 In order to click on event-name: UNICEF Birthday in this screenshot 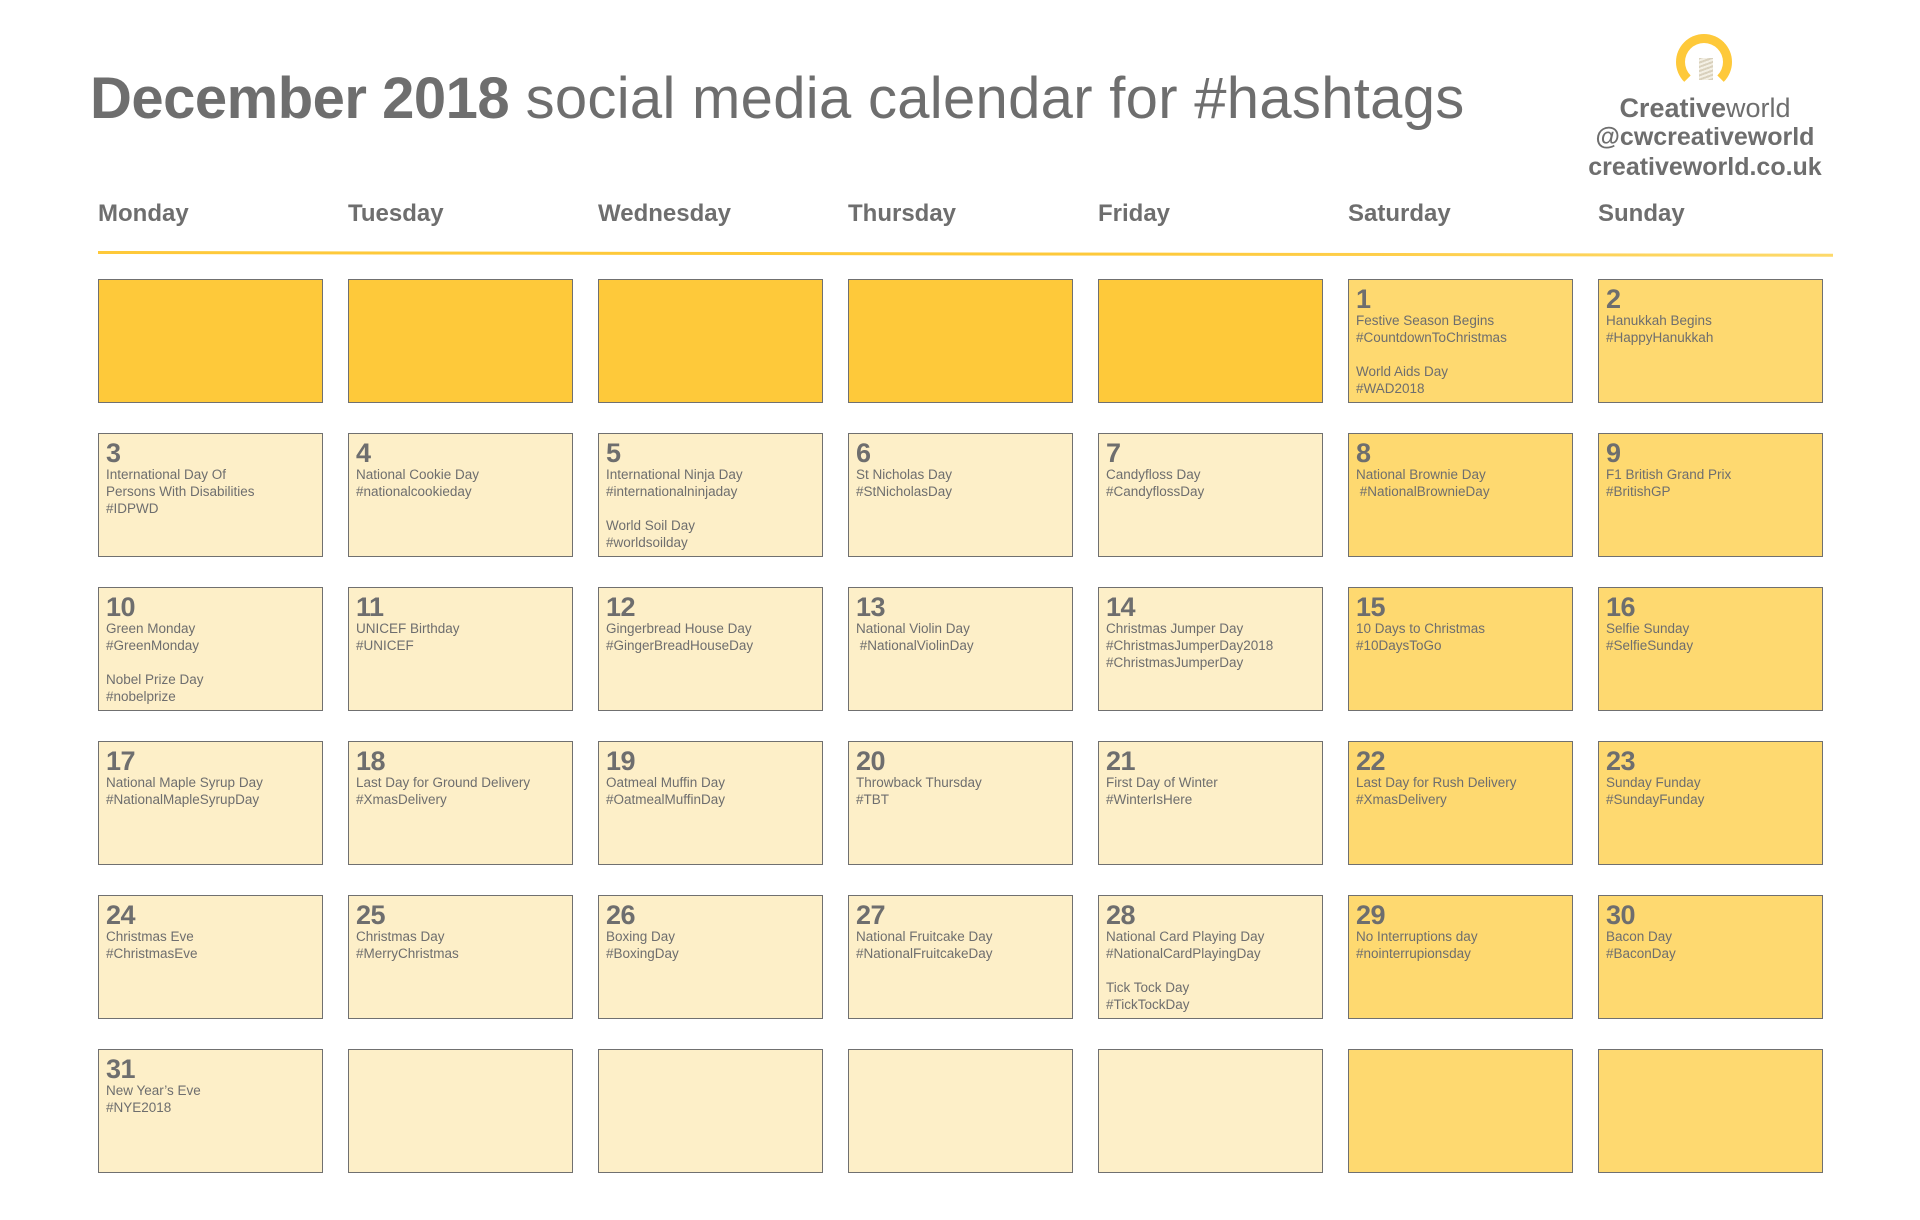, I will do `click(408, 628)`.